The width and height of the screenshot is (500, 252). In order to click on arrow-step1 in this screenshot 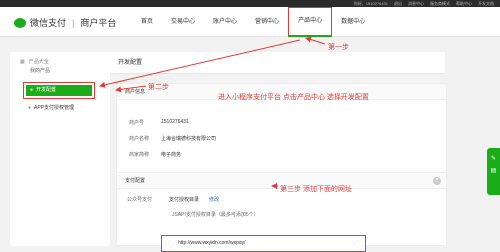, I will do `click(315, 40)`.